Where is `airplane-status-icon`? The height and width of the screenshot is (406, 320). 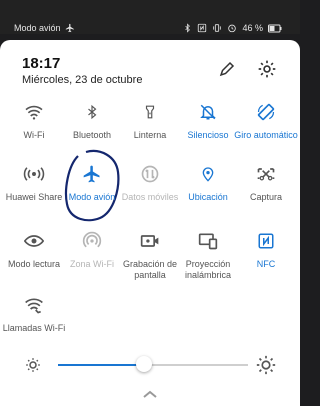
airplane-status-icon is located at coordinates (69, 28).